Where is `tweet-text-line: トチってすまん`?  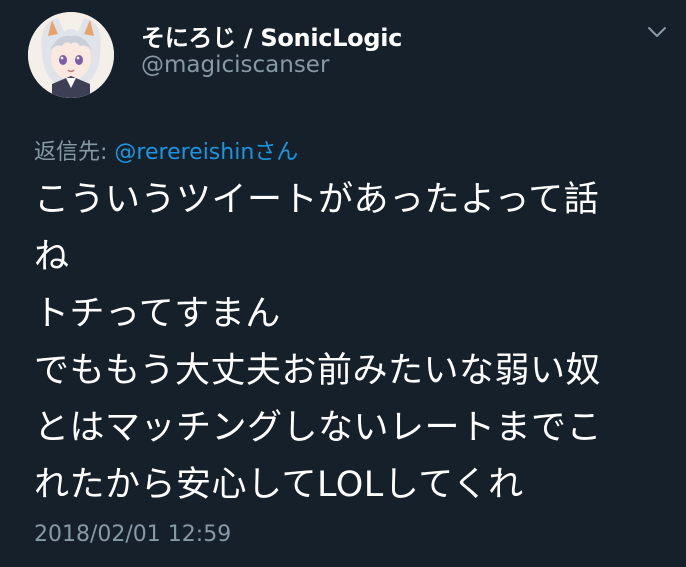
tweet-text-line: トチってすまん is located at coordinates (157, 314).